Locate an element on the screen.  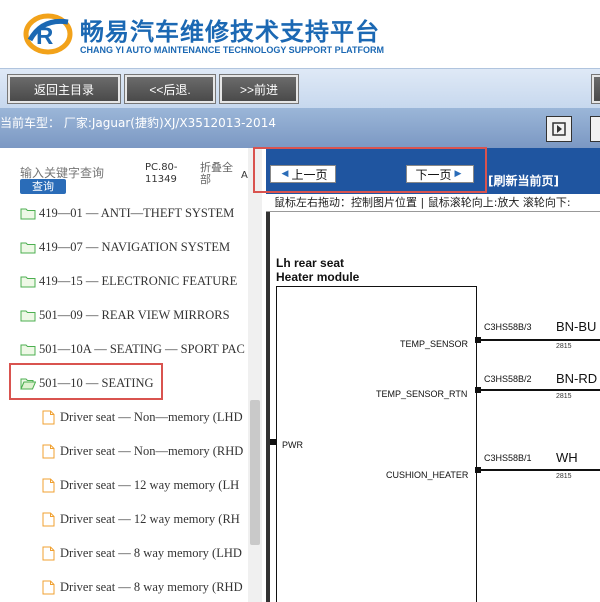
brand-title: 畅易汽车维修技术支持平台 is located at coordinates (230, 32).